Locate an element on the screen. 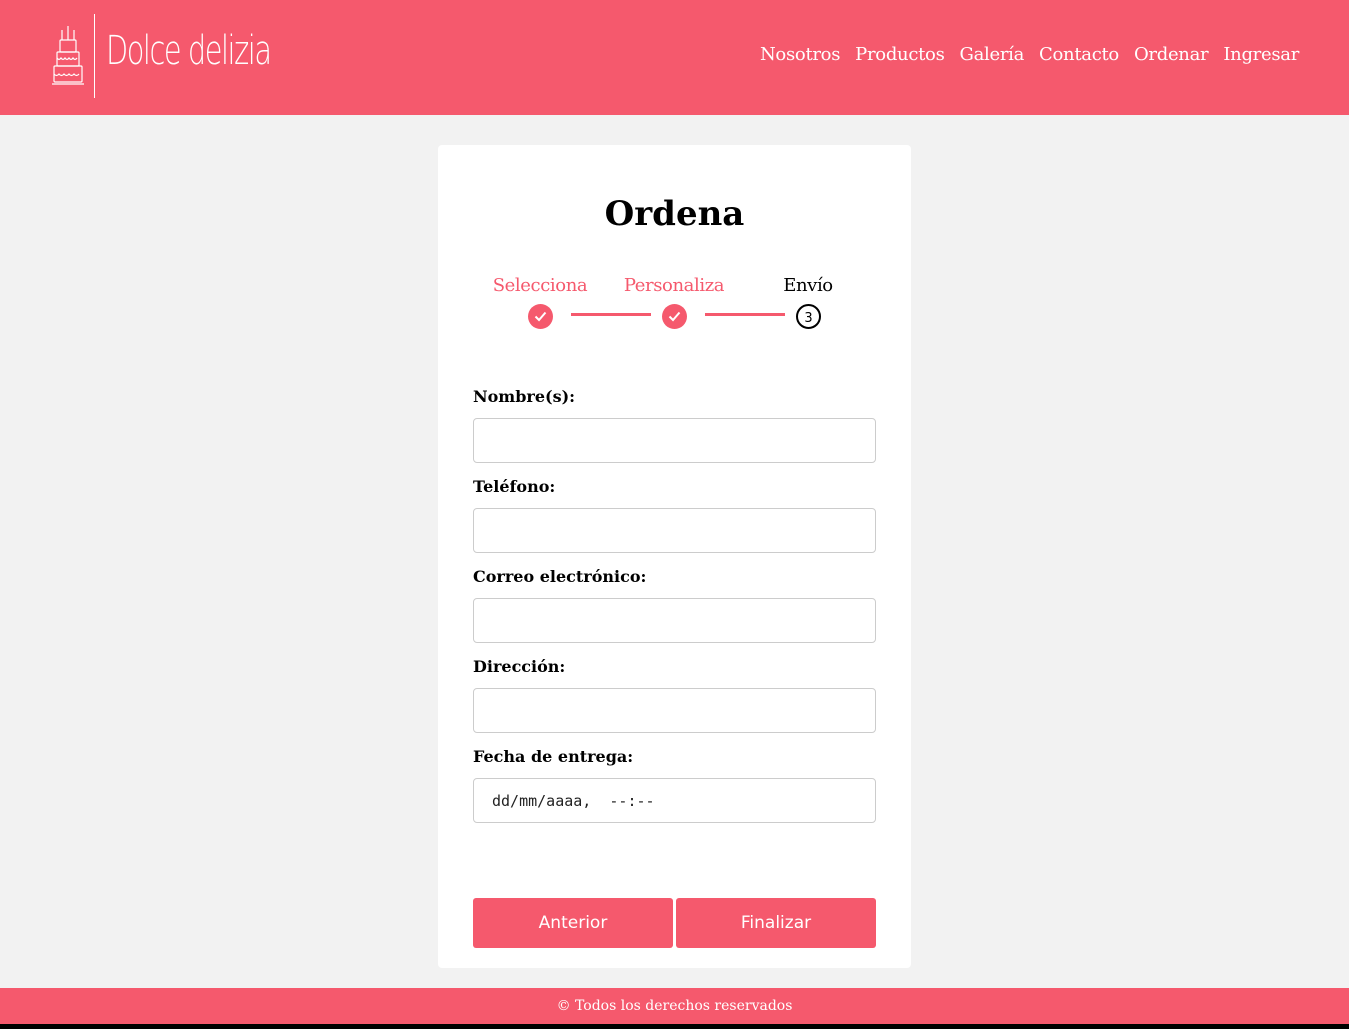 This screenshot has height=1029, width=1349. cake-icon is located at coordinates (68, 55).